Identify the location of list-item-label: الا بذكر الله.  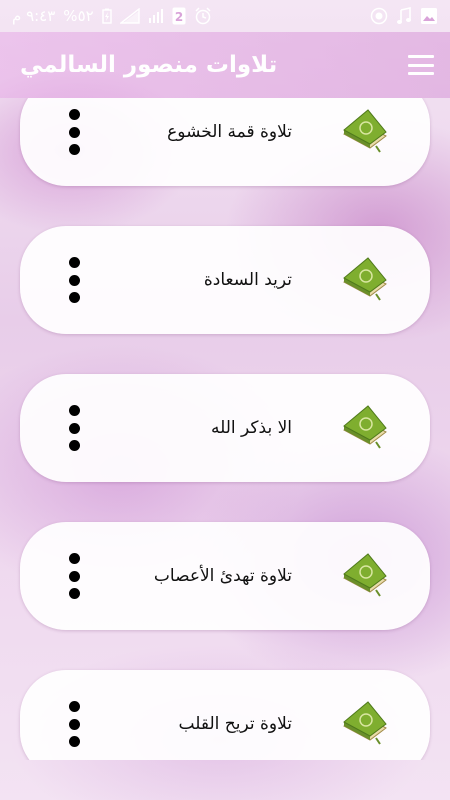
(251, 428).